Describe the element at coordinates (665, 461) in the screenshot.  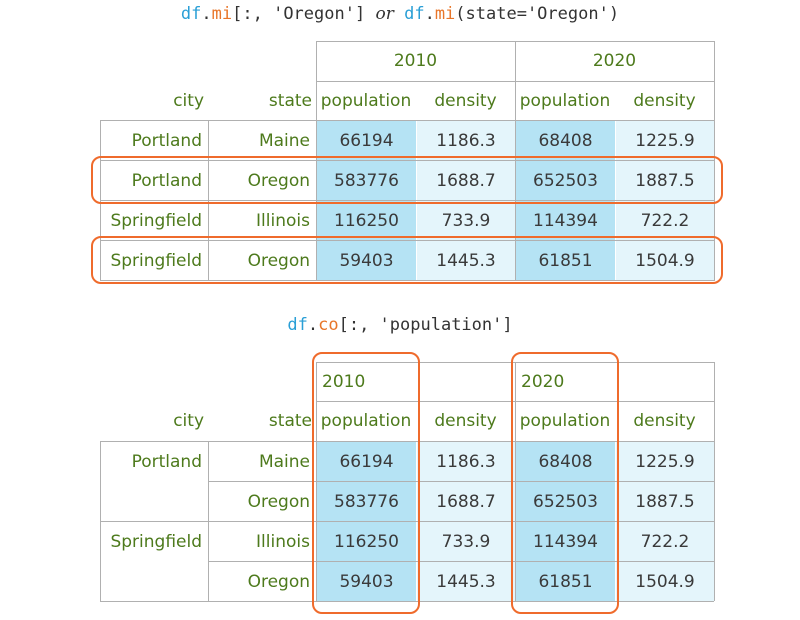
I see `cell-den-2020: 1225.9` at that location.